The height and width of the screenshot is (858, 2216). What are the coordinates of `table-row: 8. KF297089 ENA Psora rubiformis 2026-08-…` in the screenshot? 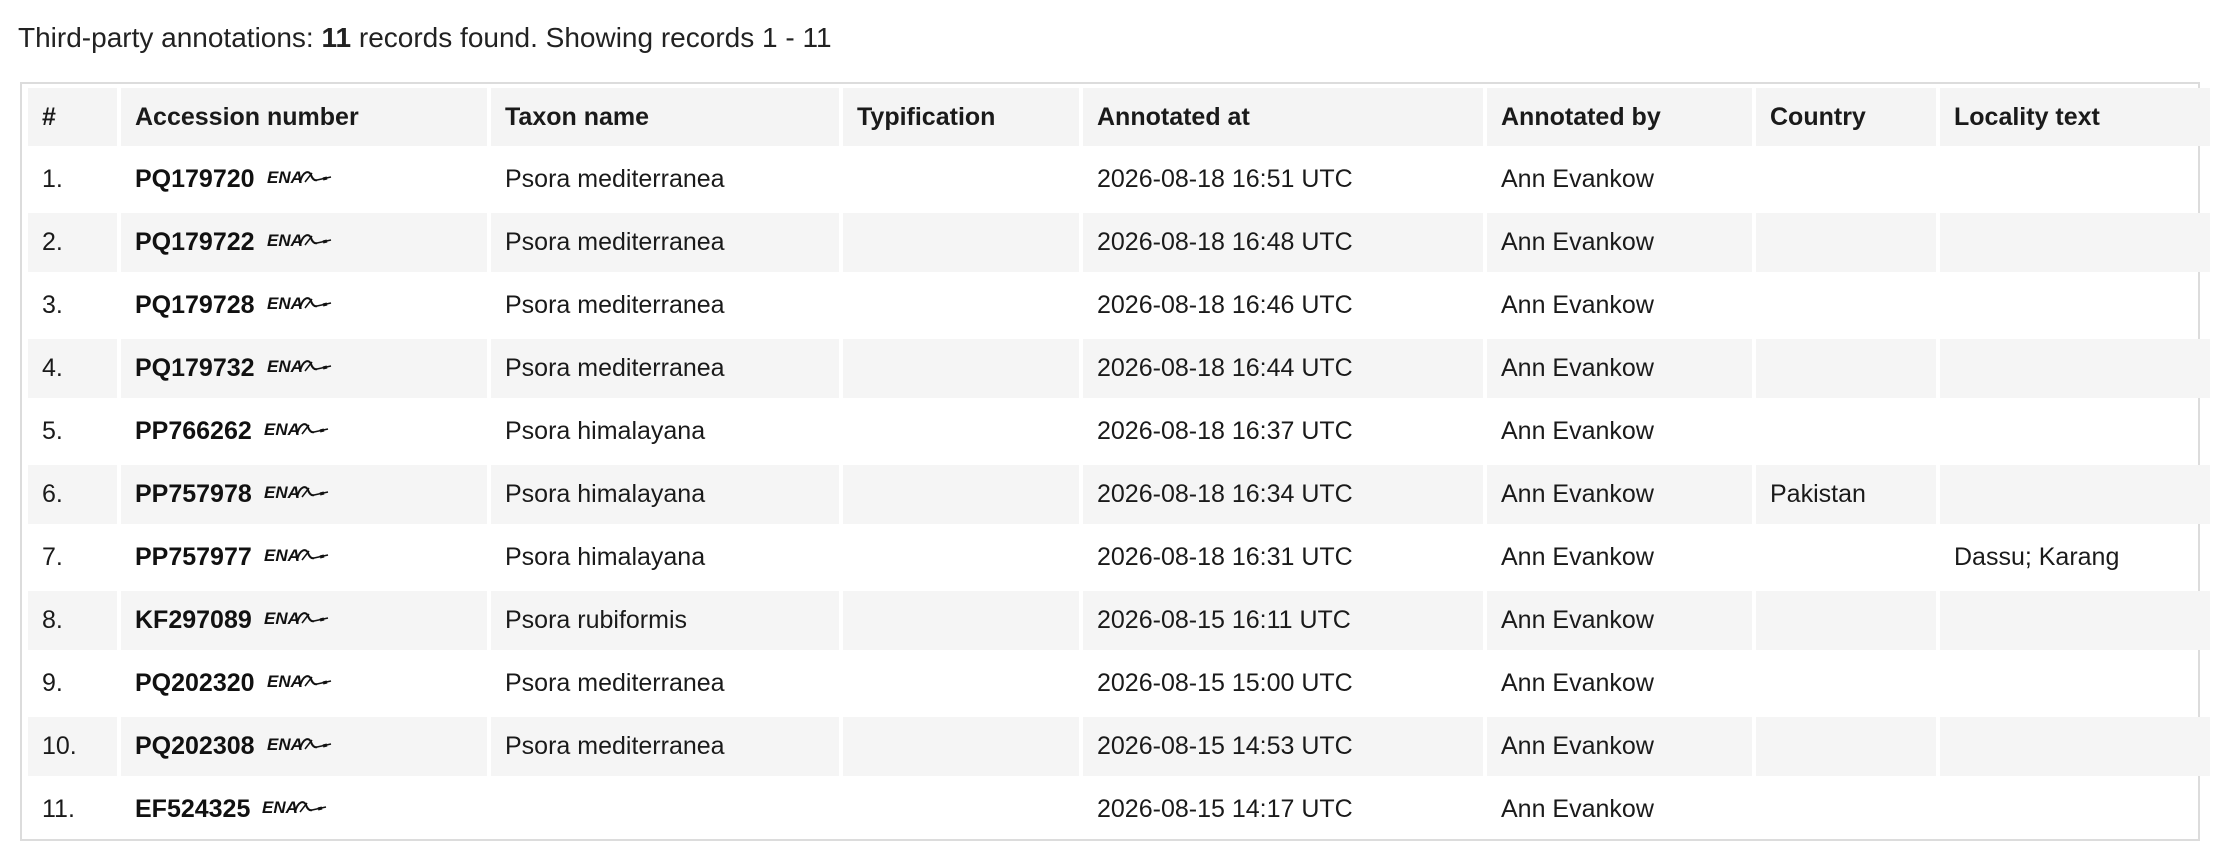 It's located at (1119, 620).